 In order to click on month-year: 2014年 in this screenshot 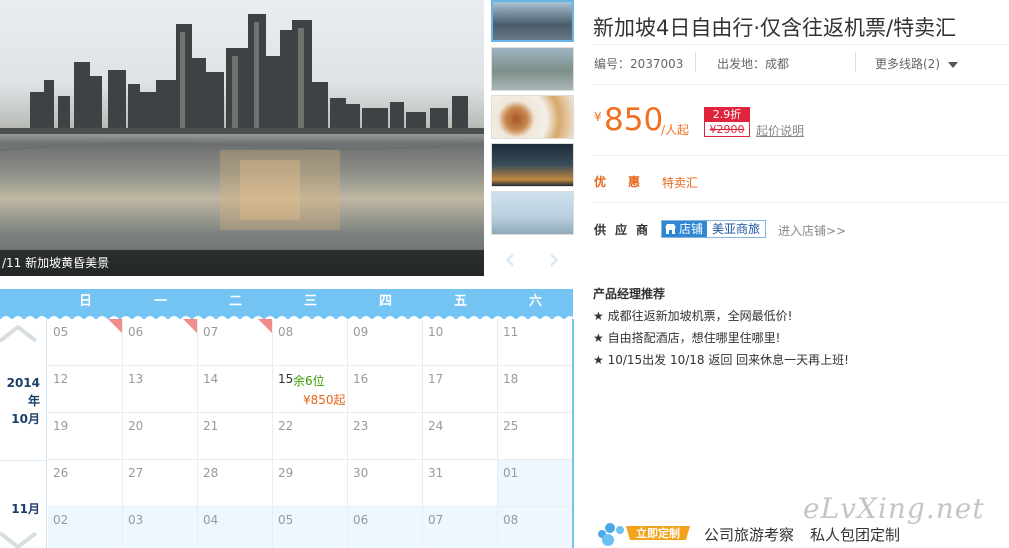, I will do `click(23, 392)`.